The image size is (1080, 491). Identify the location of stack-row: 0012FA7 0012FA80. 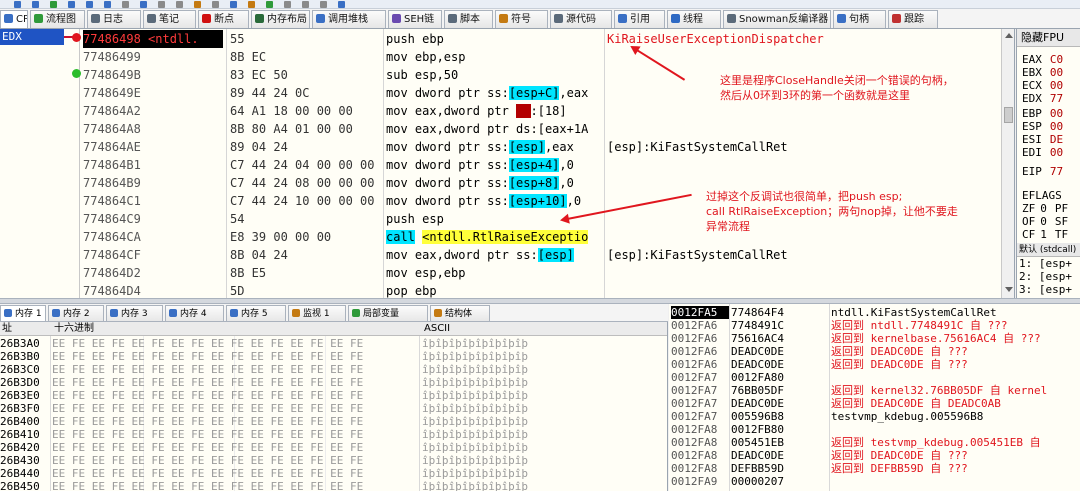
(874, 377).